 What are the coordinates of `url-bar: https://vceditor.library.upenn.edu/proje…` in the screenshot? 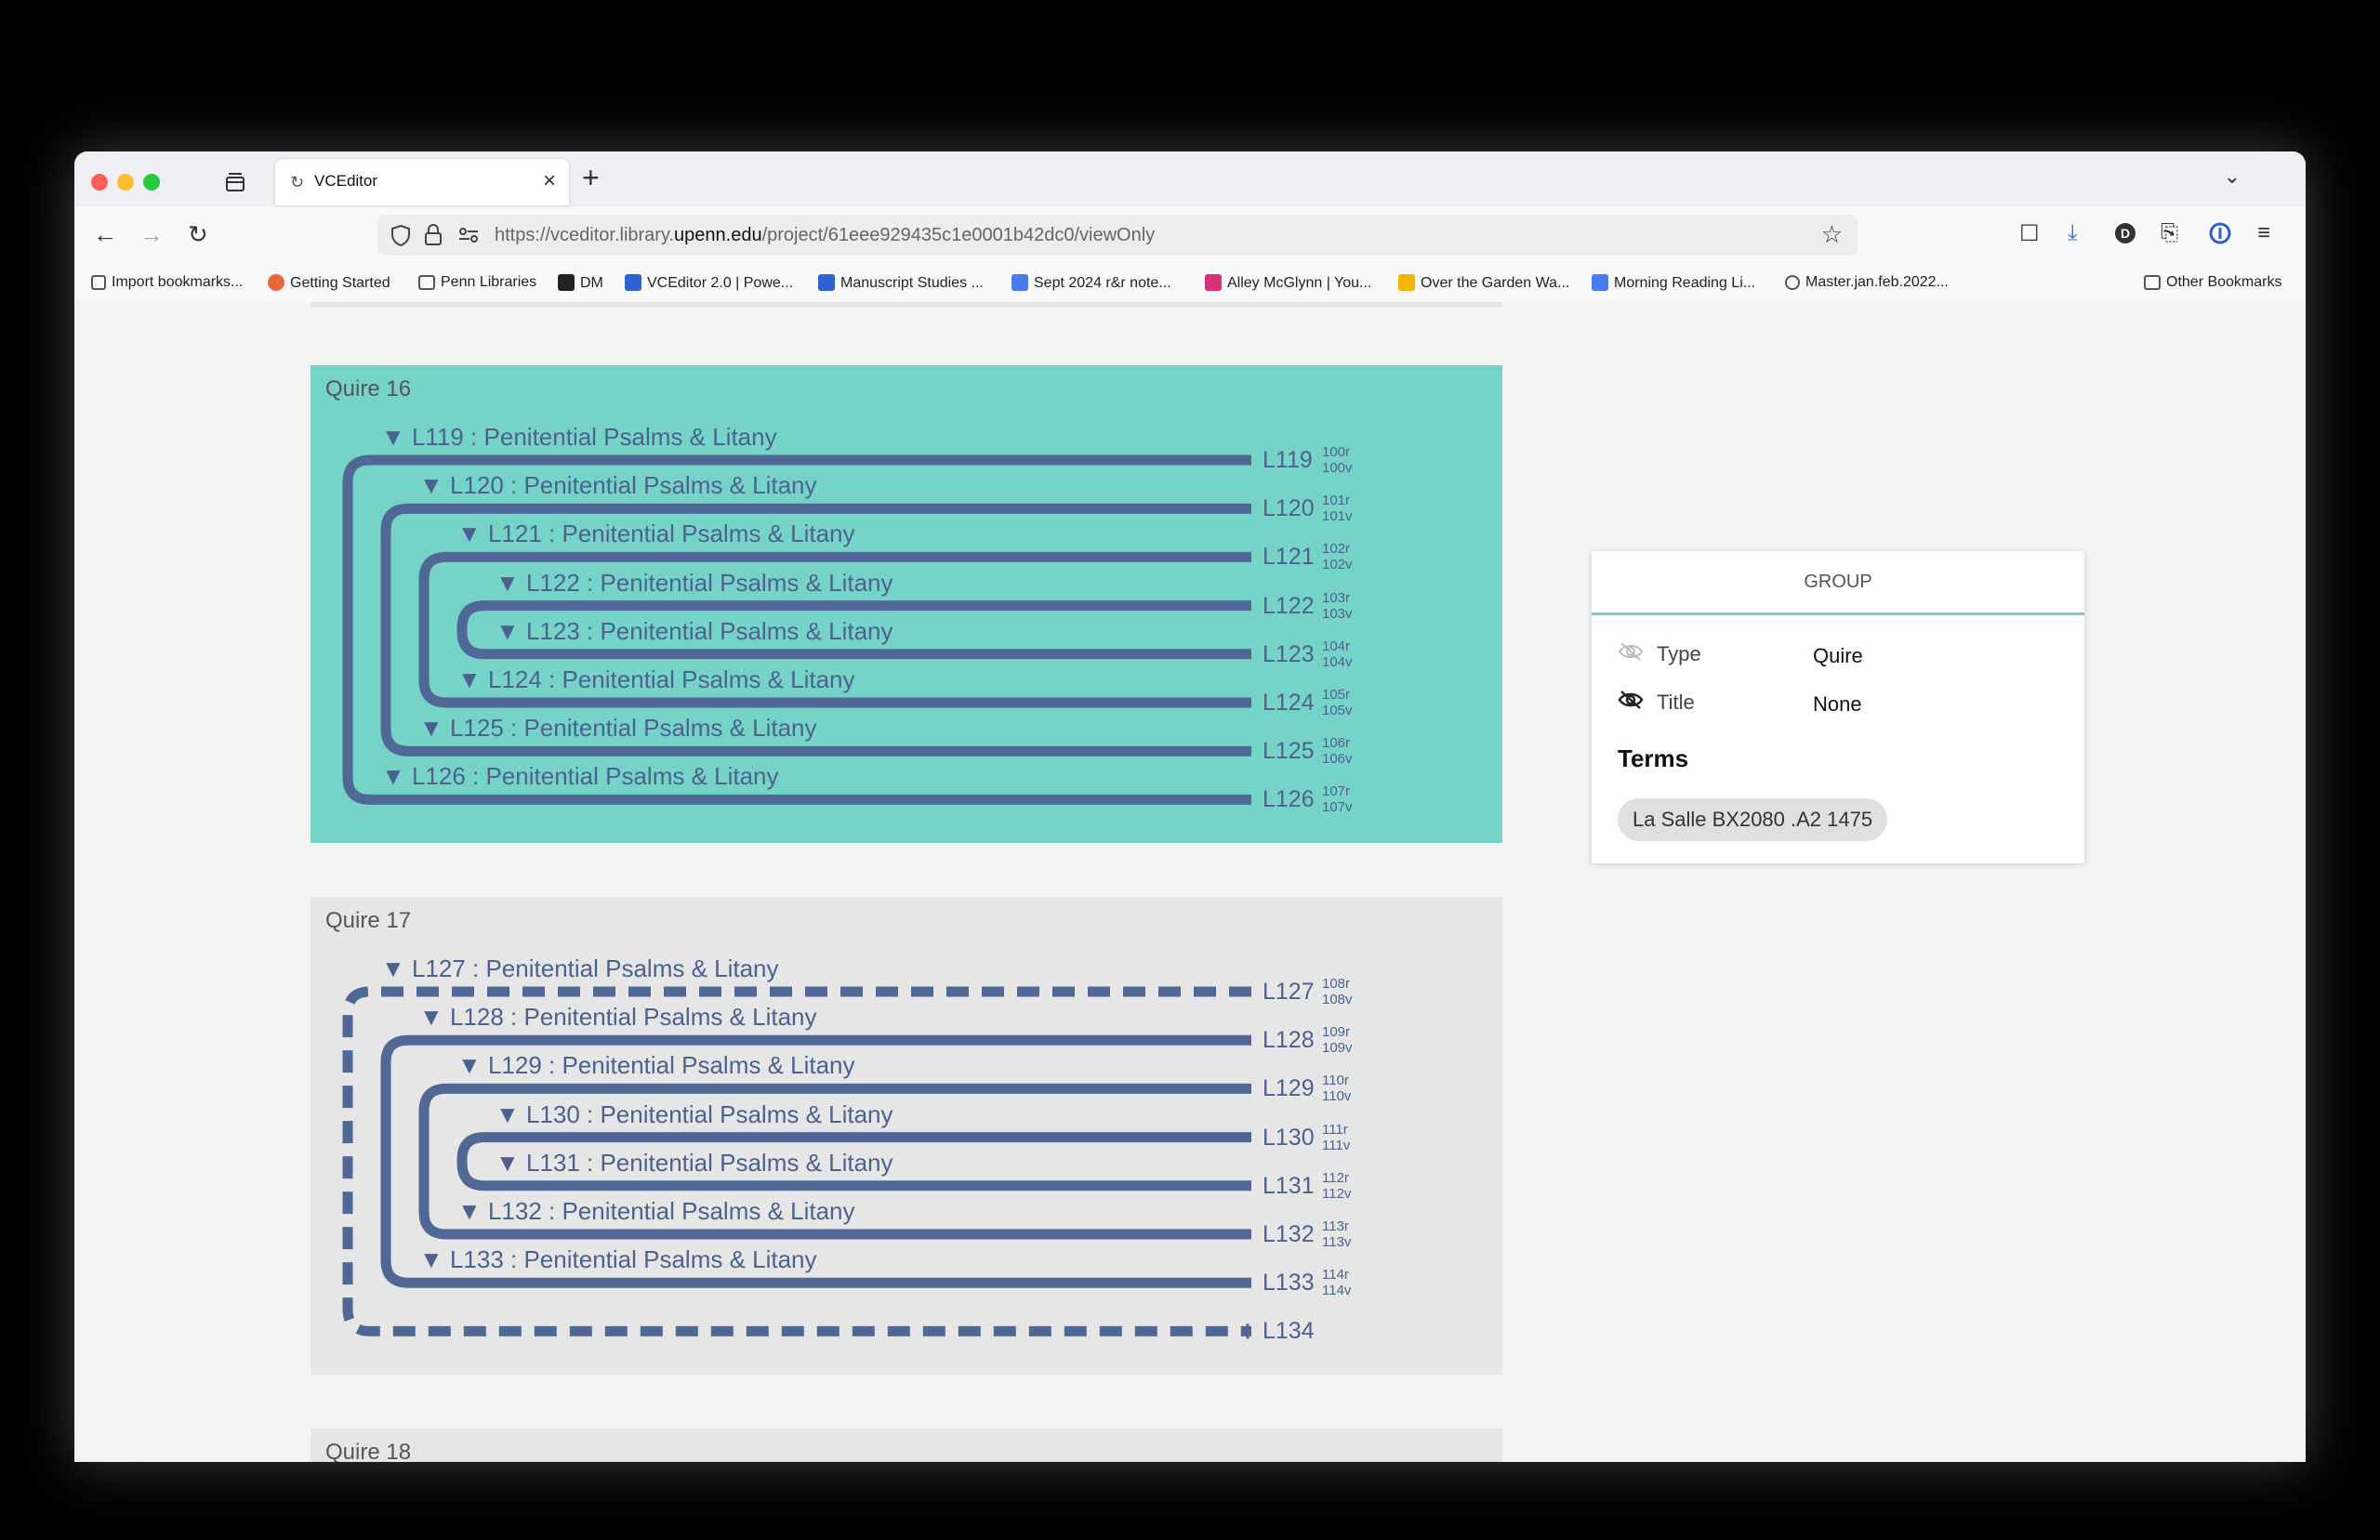 It's located at (1117, 235).